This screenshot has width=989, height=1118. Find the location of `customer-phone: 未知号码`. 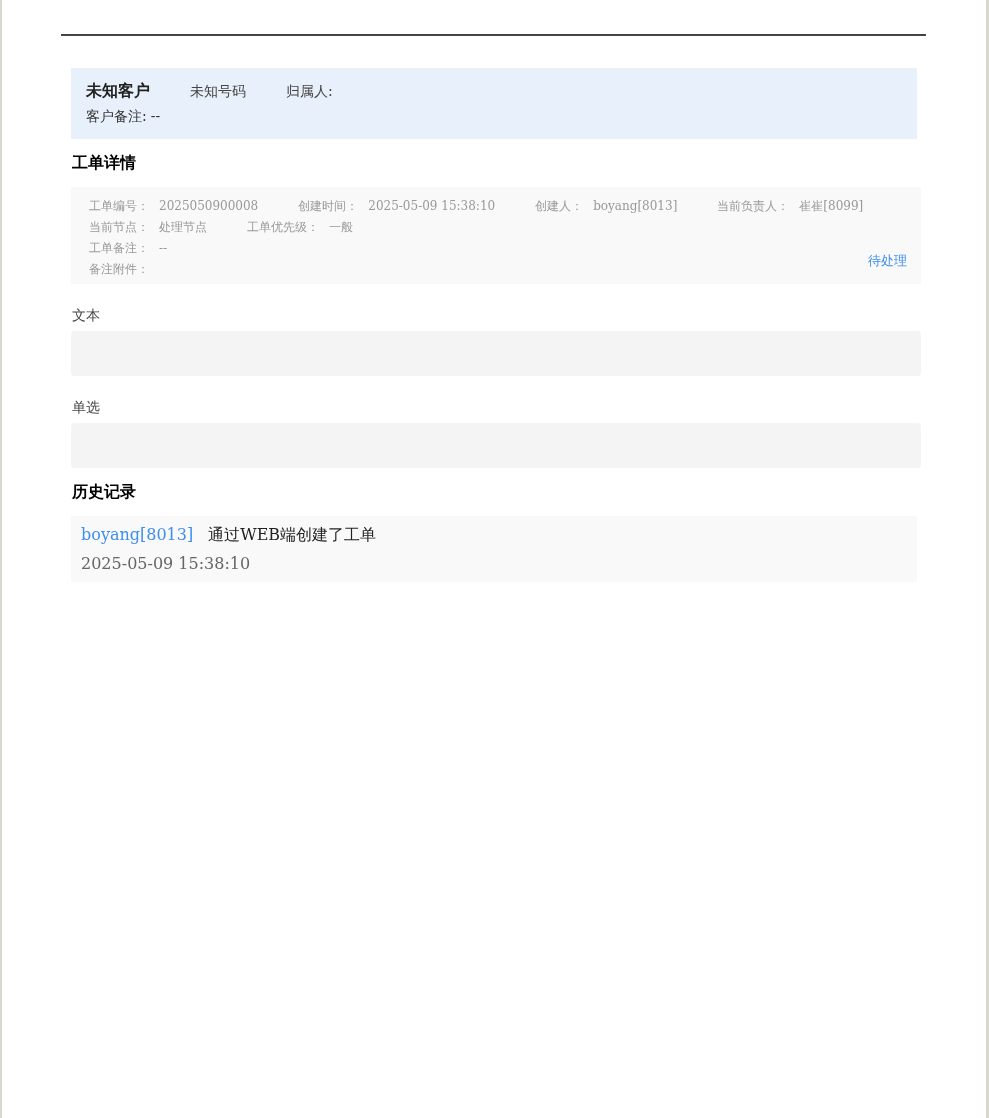

customer-phone: 未知号码 is located at coordinates (218, 92).